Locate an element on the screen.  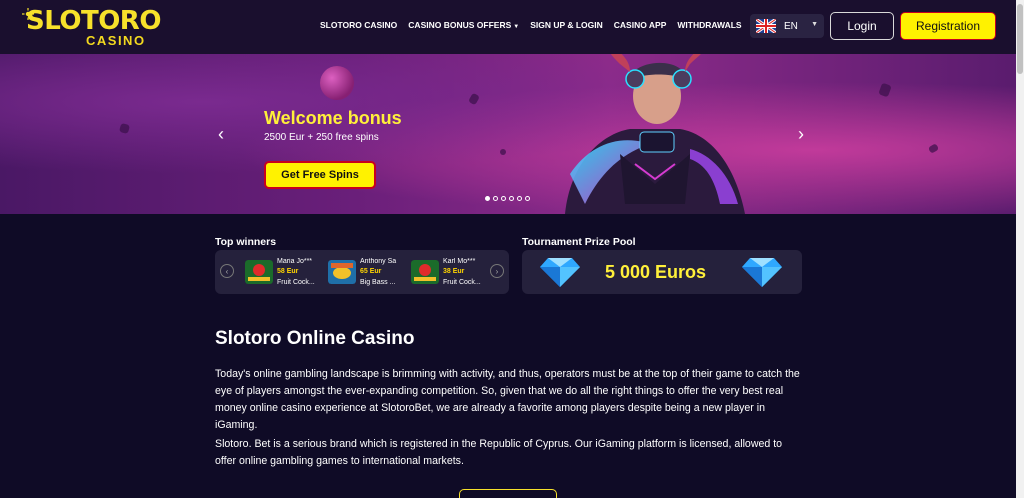
language-code: EN is located at coordinates (791, 26).